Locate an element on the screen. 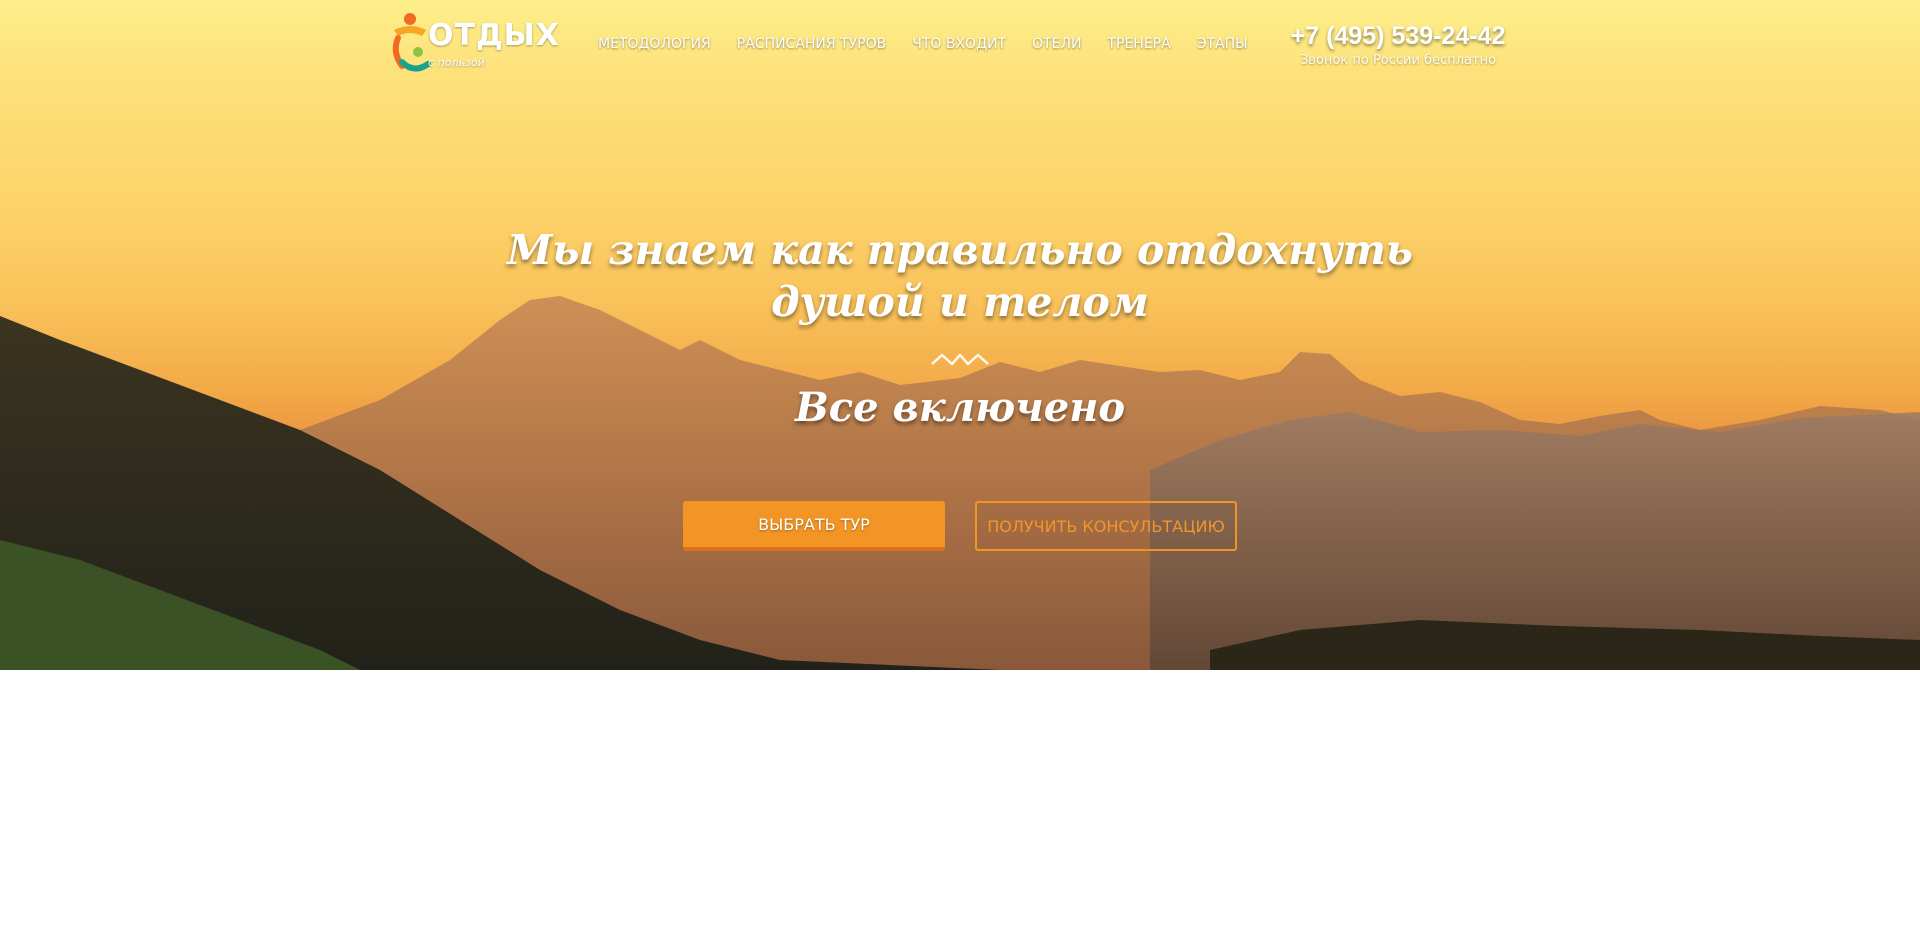  nav-item-methodology: МЕТОДОЛОГИЯ is located at coordinates (654, 44).